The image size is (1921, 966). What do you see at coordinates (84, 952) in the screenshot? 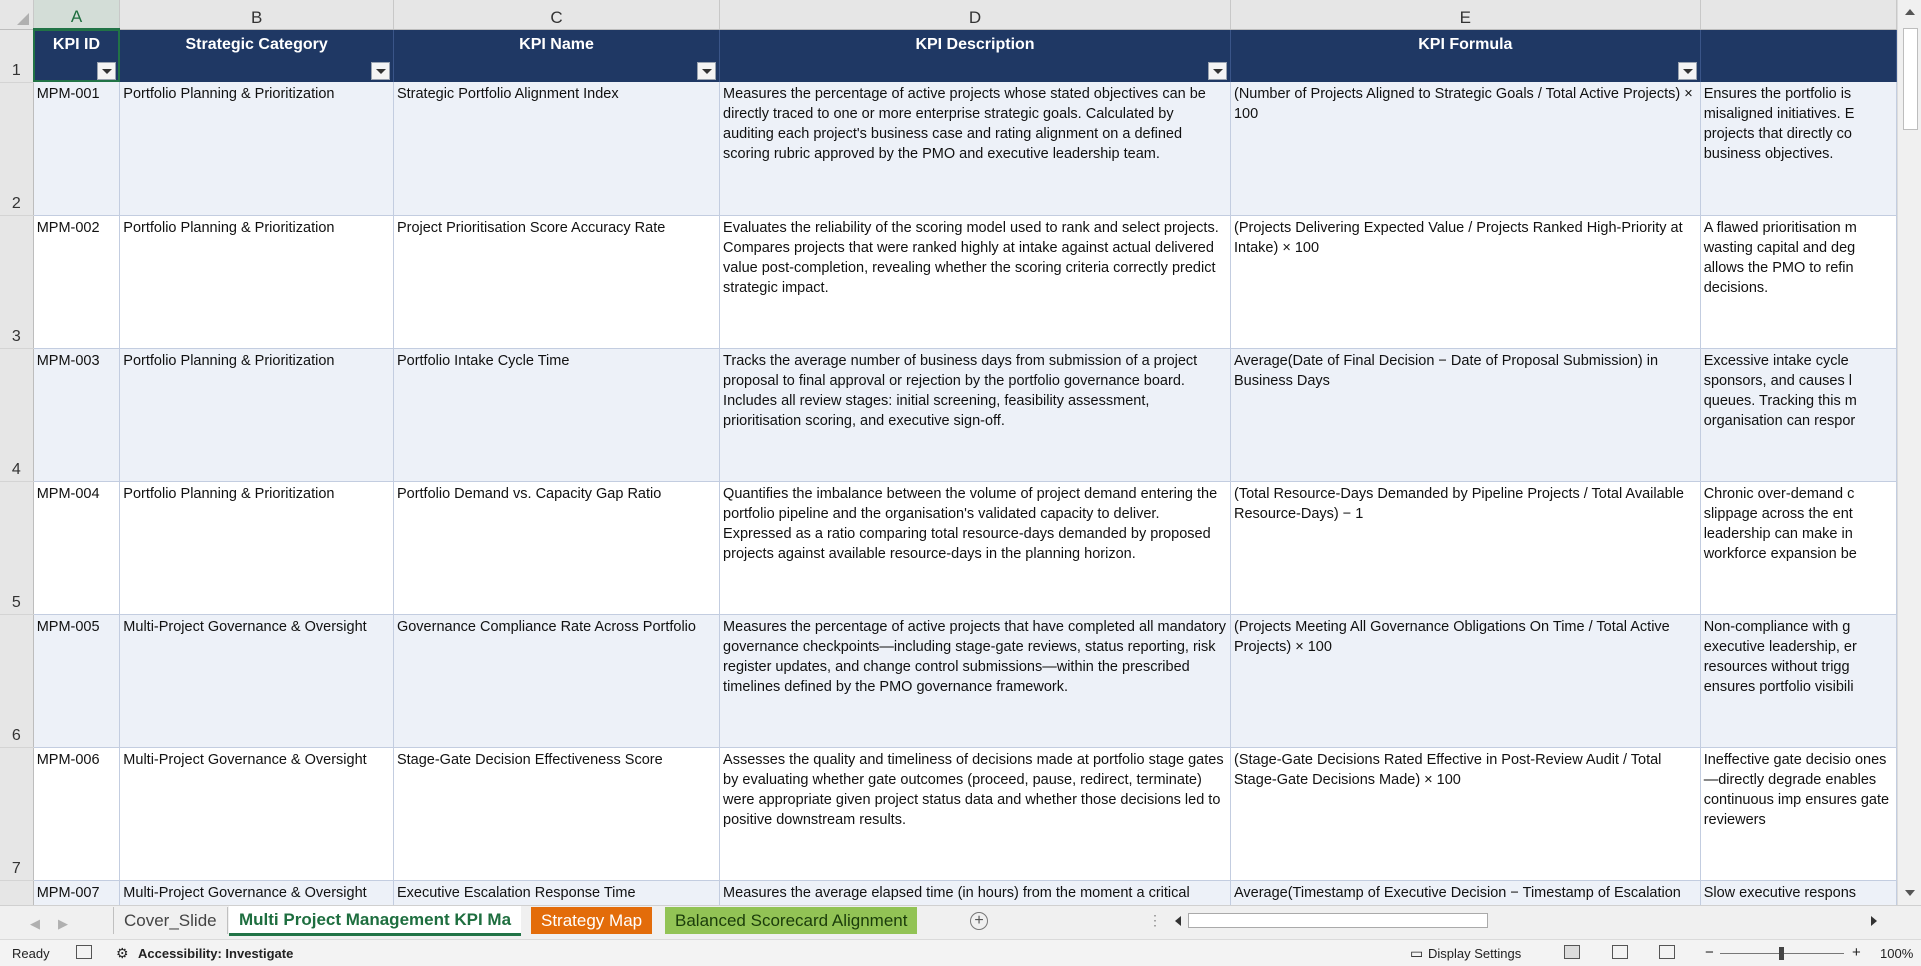
I see `macro-record-icon` at bounding box center [84, 952].